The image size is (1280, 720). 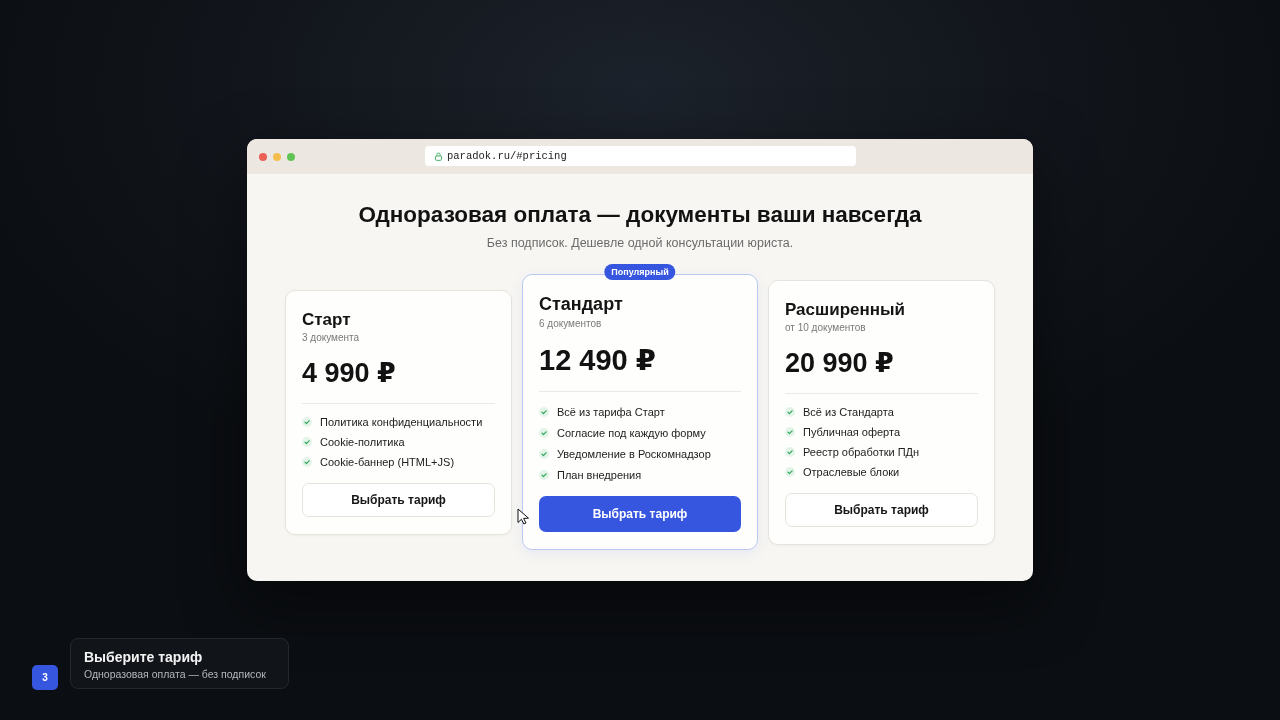 What do you see at coordinates (640, 156) in the screenshot?
I see `address-bar: paradok.ru/#pricing` at bounding box center [640, 156].